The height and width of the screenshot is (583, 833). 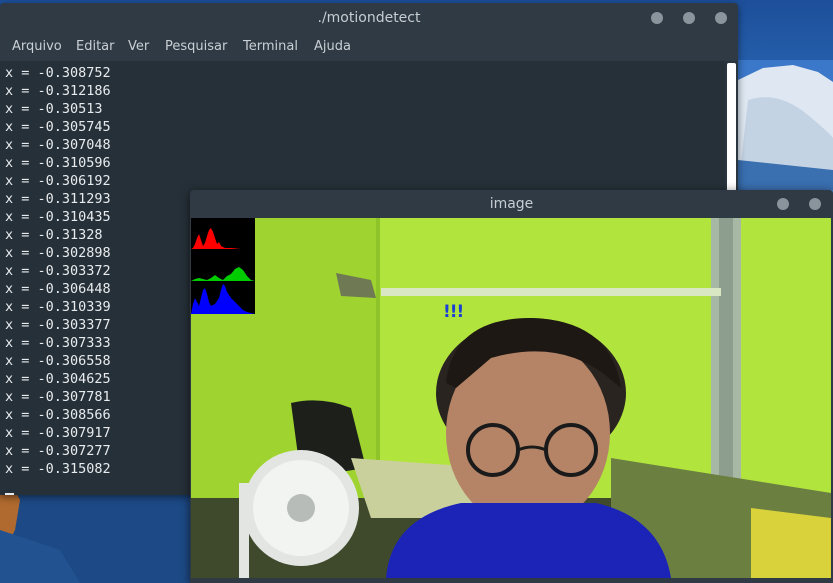 What do you see at coordinates (58, 127) in the screenshot?
I see `output-line: x = -0.305745` at bounding box center [58, 127].